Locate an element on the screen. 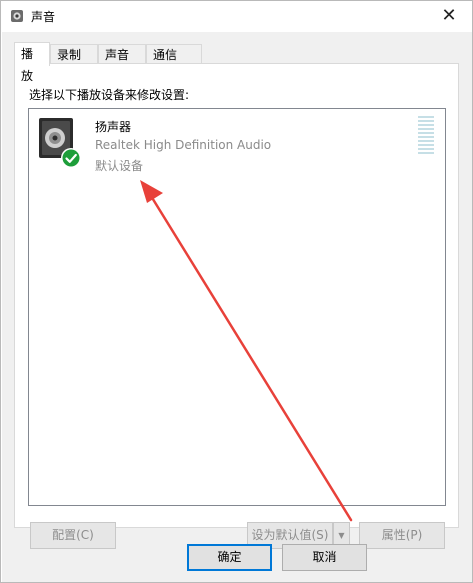 Image resolution: width=473 pixels, height=583 pixels. tab-playback: 播放 is located at coordinates (32, 62).